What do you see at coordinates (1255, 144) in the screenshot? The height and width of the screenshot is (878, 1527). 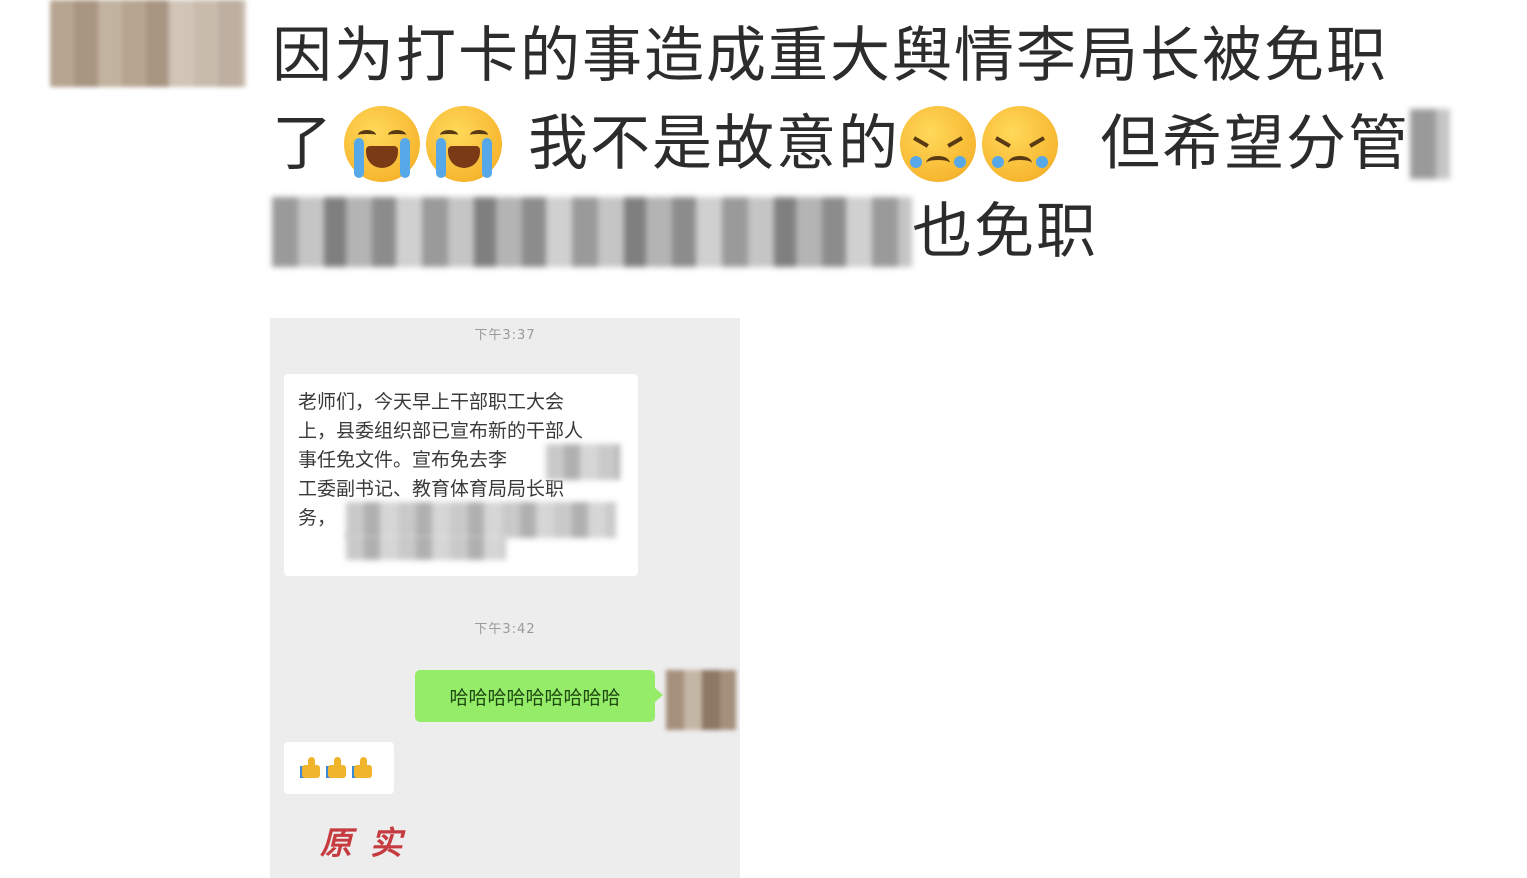 I see `post-line-2-text-c: 但希望分管` at bounding box center [1255, 144].